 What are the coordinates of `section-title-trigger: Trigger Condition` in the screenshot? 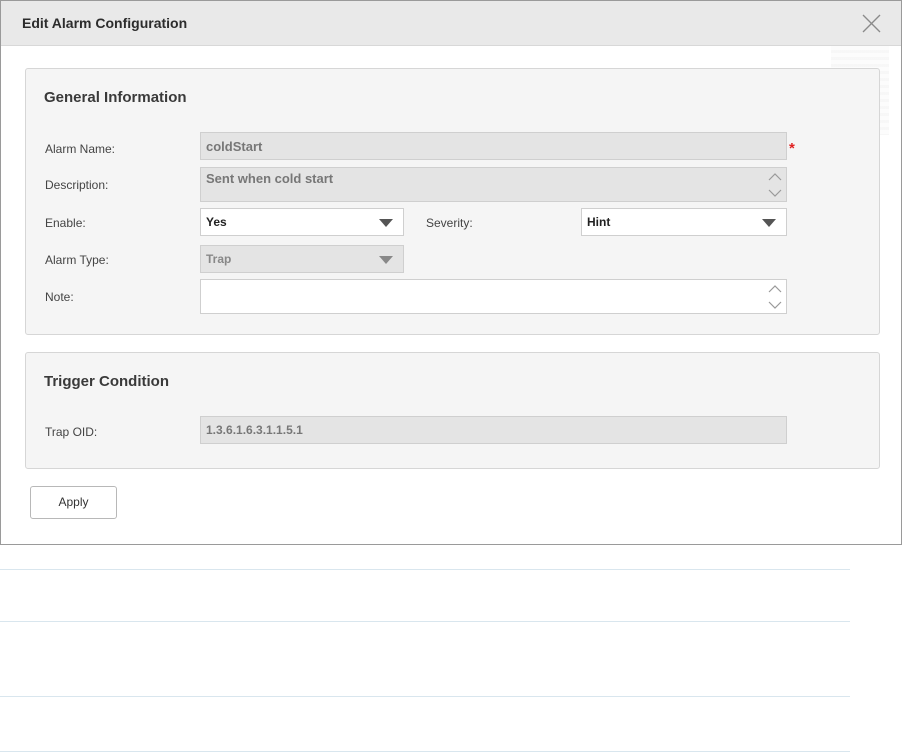 It's located at (106, 381).